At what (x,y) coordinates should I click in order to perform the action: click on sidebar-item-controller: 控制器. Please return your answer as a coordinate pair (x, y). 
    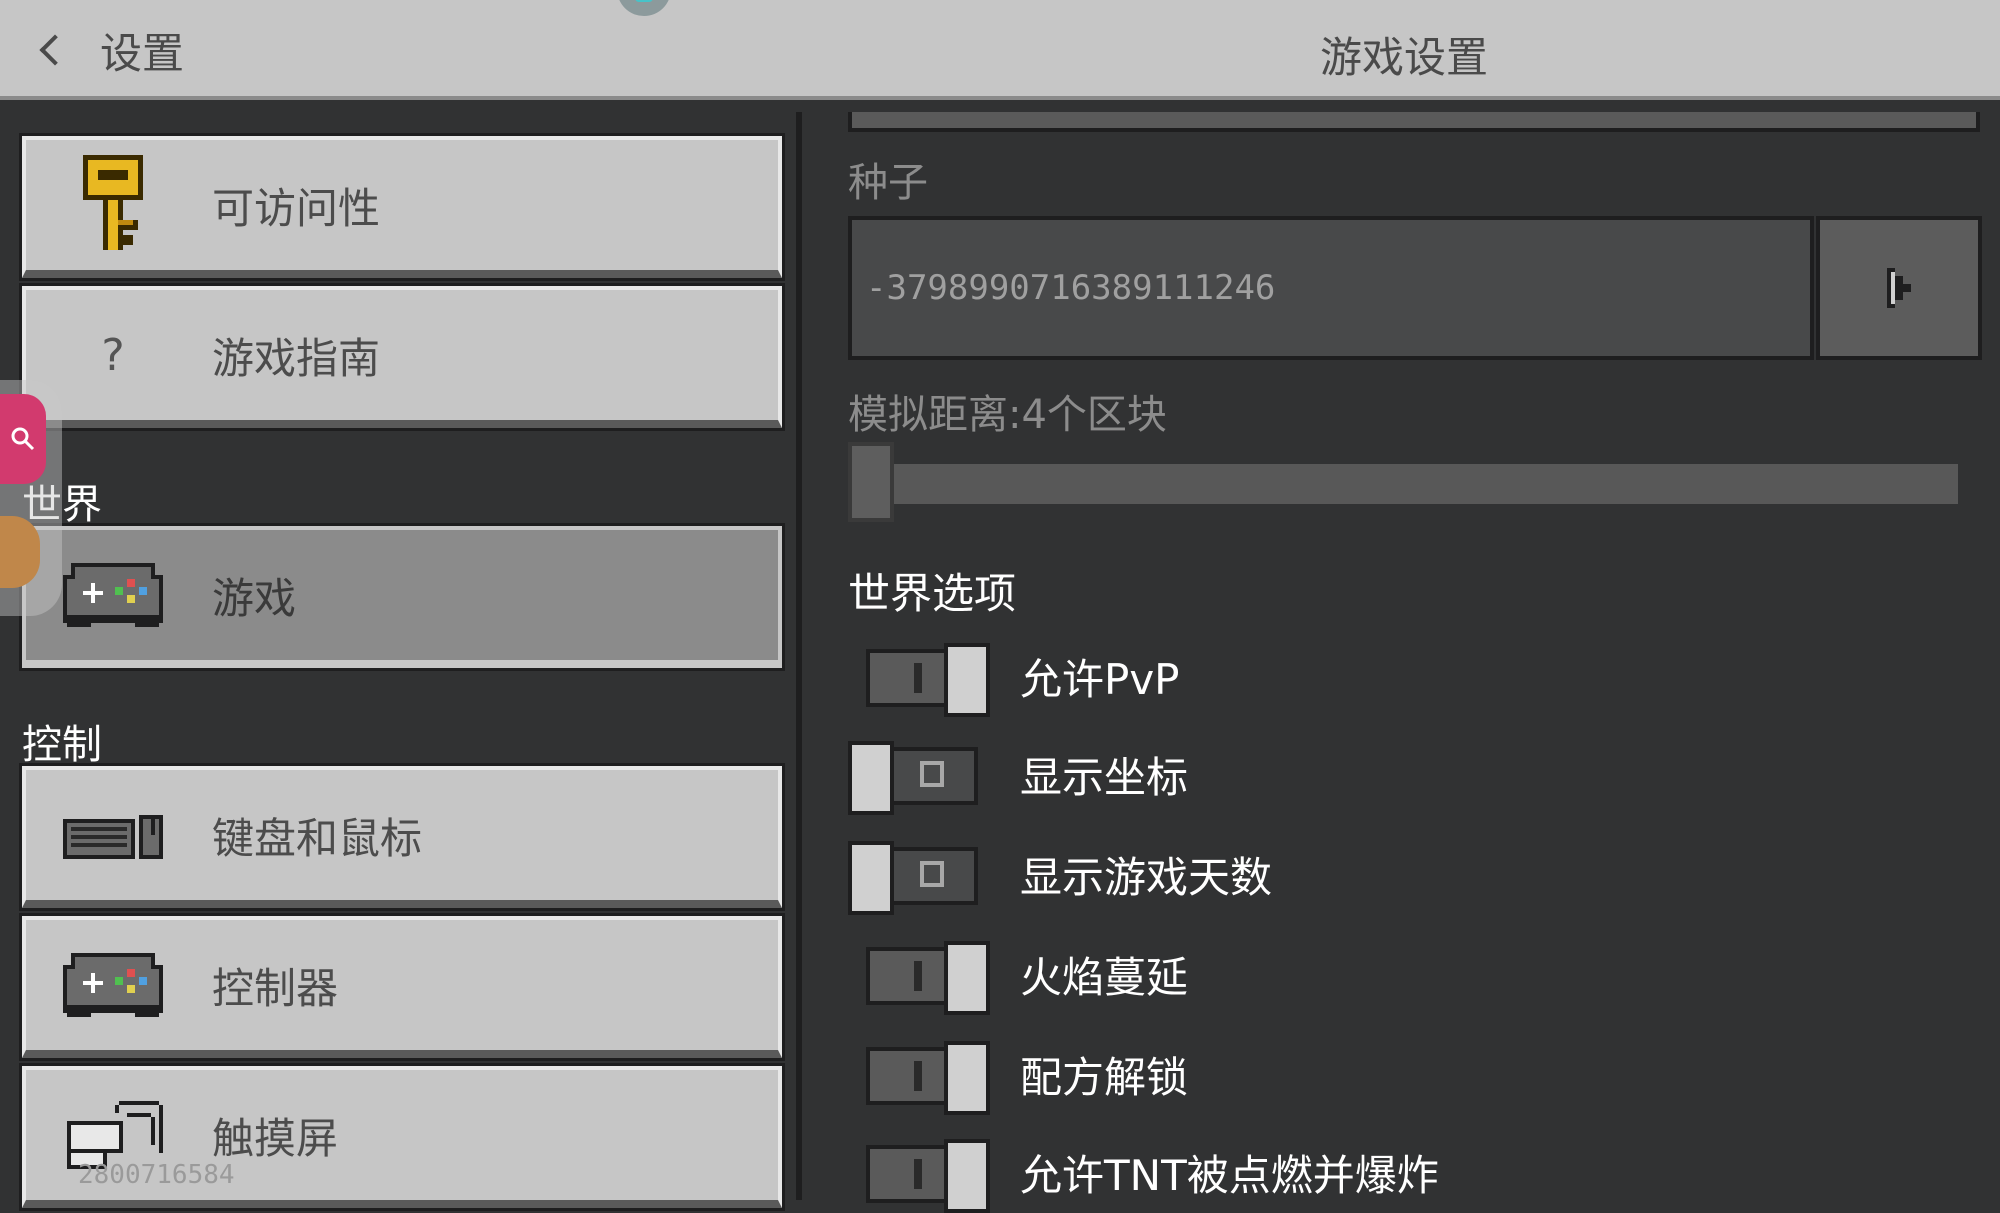
    Looking at the image, I should click on (402, 987).